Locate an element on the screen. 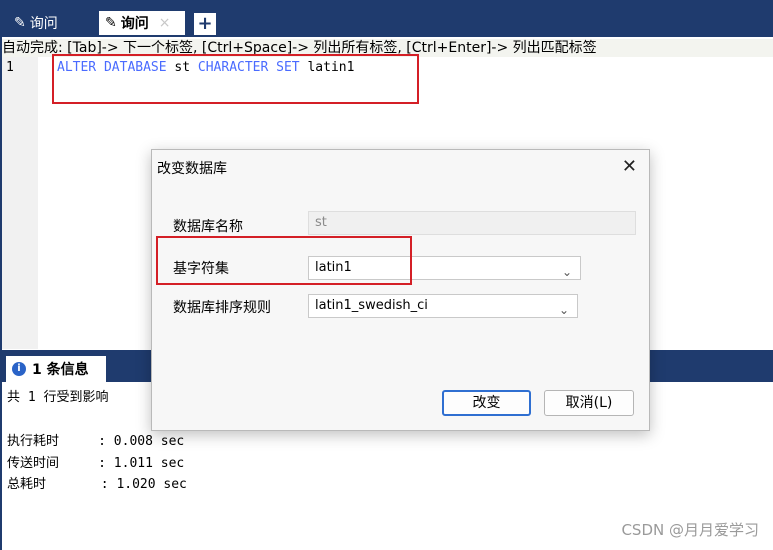  tab-query-2: ✎ 询问 × is located at coordinates (142, 23).